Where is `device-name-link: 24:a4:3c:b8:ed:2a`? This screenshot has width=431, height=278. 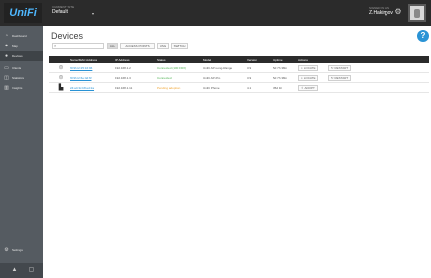
device-name-link: 24:a4:3c:b8:ed:2a is located at coordinates (82, 88).